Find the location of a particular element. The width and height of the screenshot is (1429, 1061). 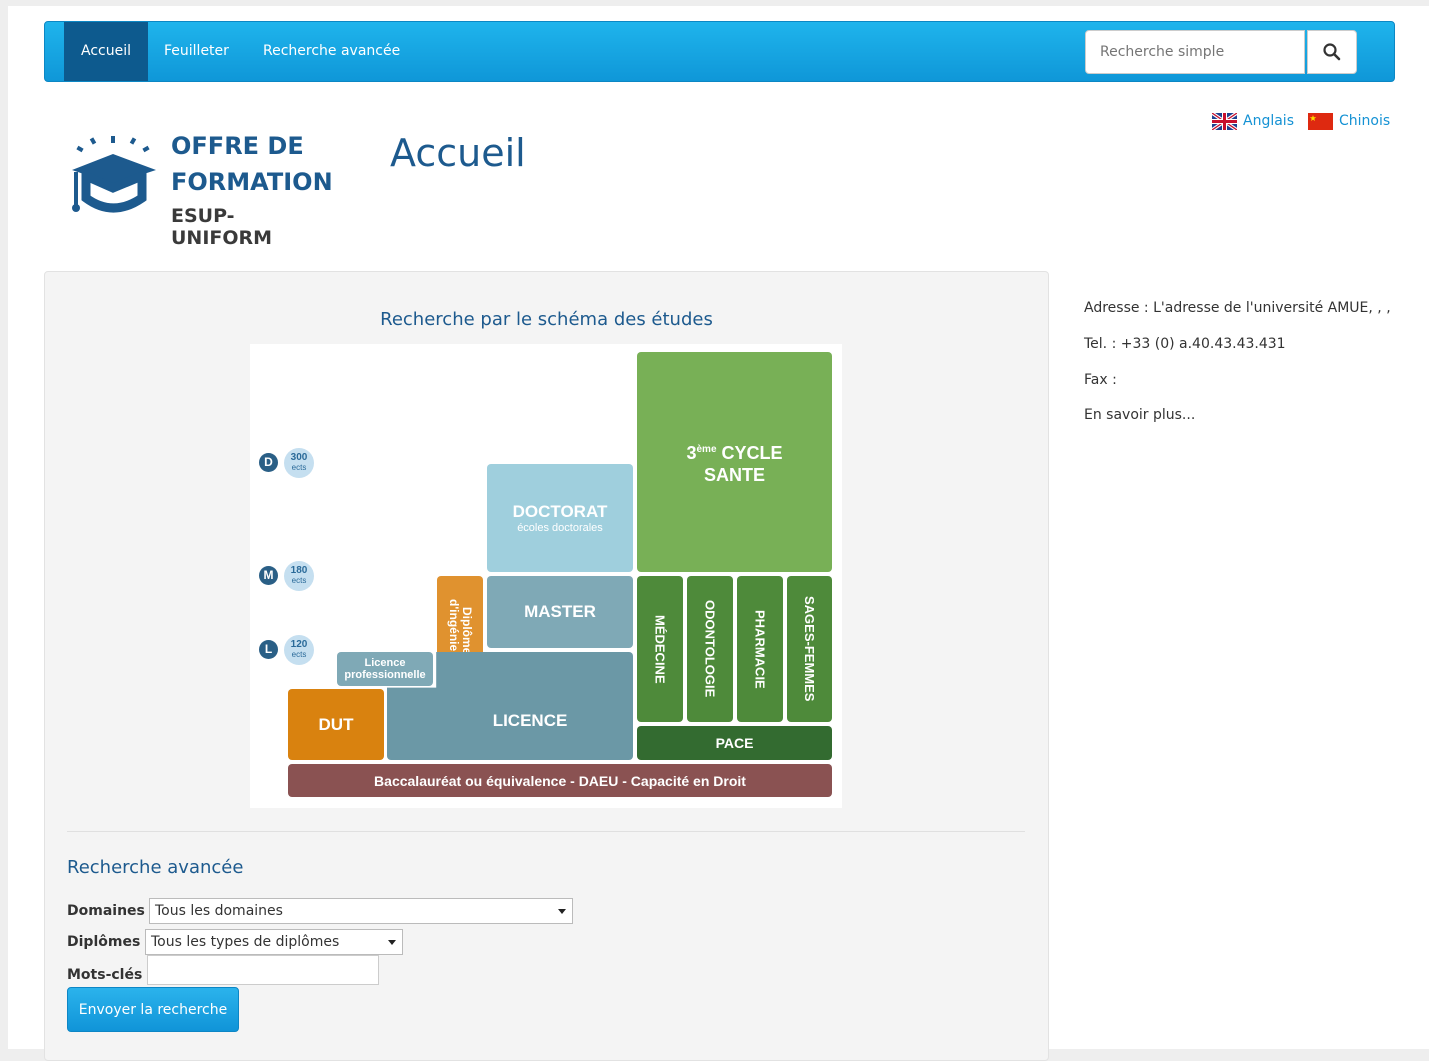

level-l-marker: L is located at coordinates (268, 649).